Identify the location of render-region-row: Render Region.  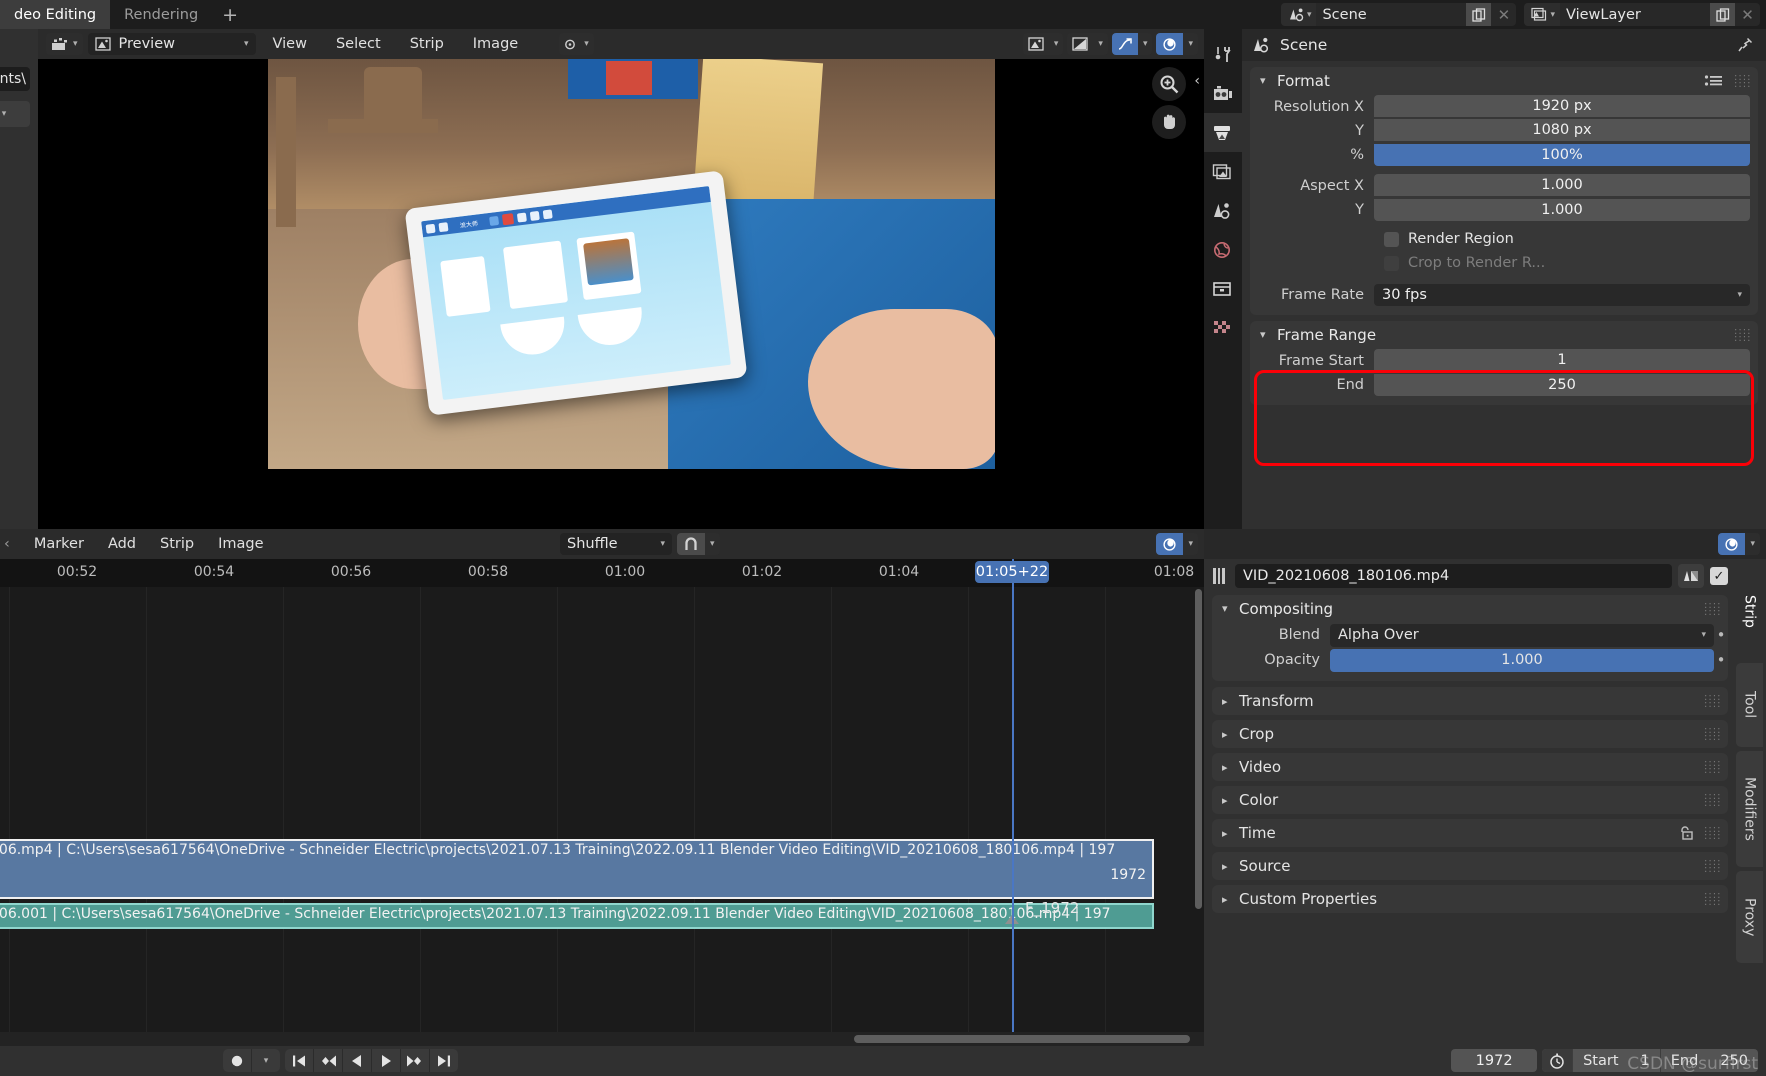
(1504, 239).